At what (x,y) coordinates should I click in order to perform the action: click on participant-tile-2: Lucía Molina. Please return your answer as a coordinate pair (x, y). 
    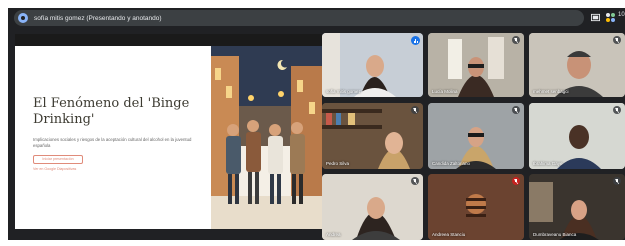
    Looking at the image, I should click on (476, 65).